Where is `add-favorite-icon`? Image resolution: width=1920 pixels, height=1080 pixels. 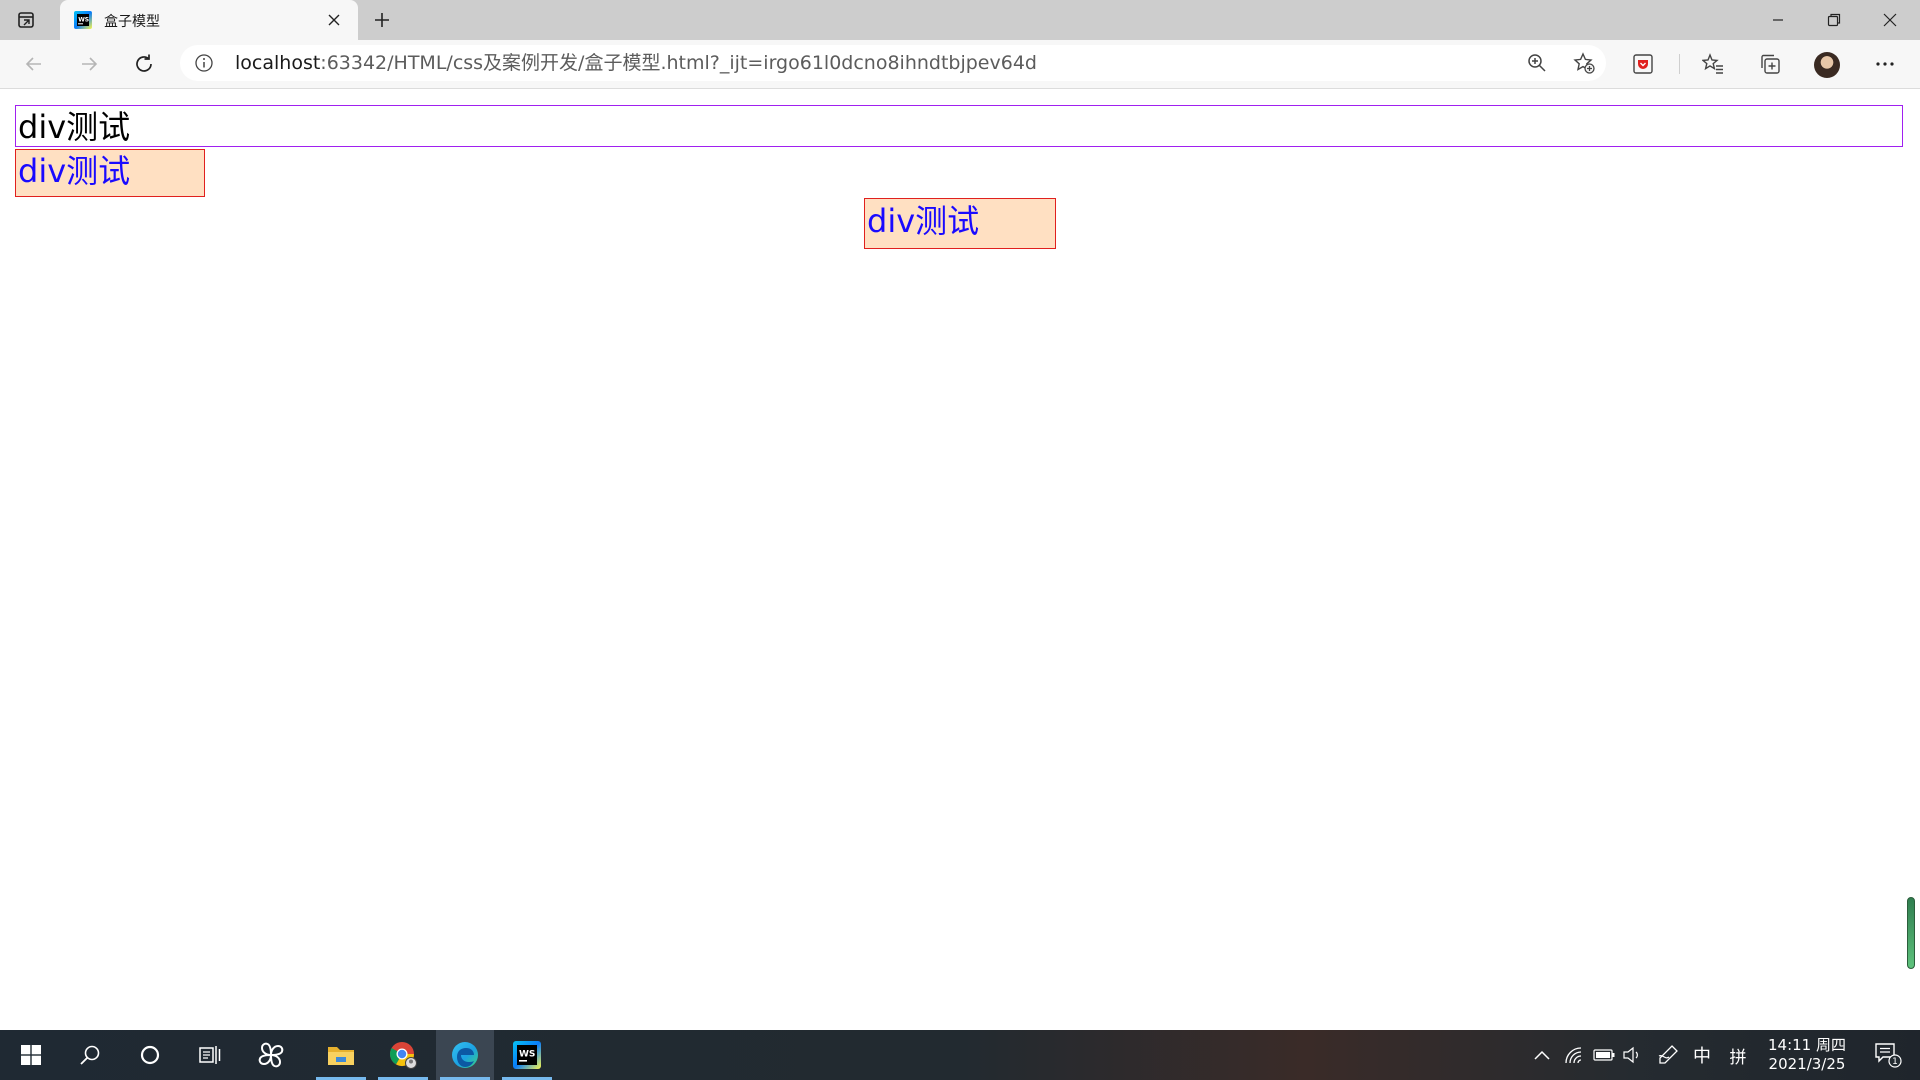 add-favorite-icon is located at coordinates (1584, 63).